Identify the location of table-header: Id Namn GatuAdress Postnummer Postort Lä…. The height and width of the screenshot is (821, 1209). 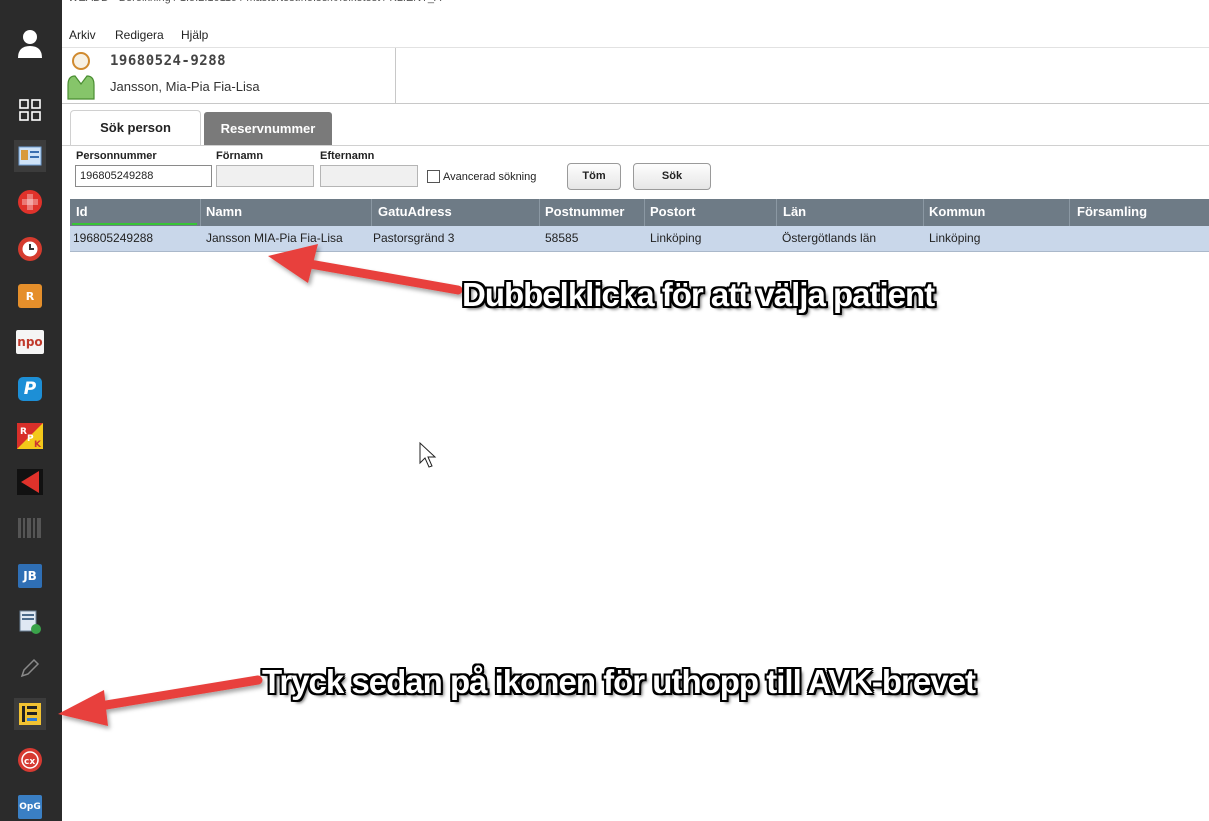
(639, 212).